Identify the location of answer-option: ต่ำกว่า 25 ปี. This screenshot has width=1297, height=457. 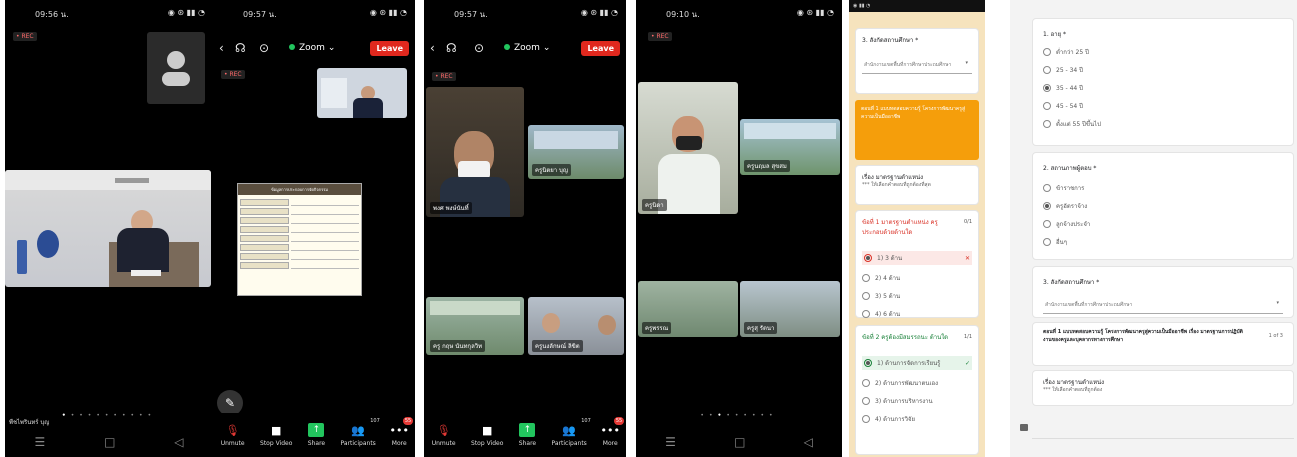
(1163, 52).